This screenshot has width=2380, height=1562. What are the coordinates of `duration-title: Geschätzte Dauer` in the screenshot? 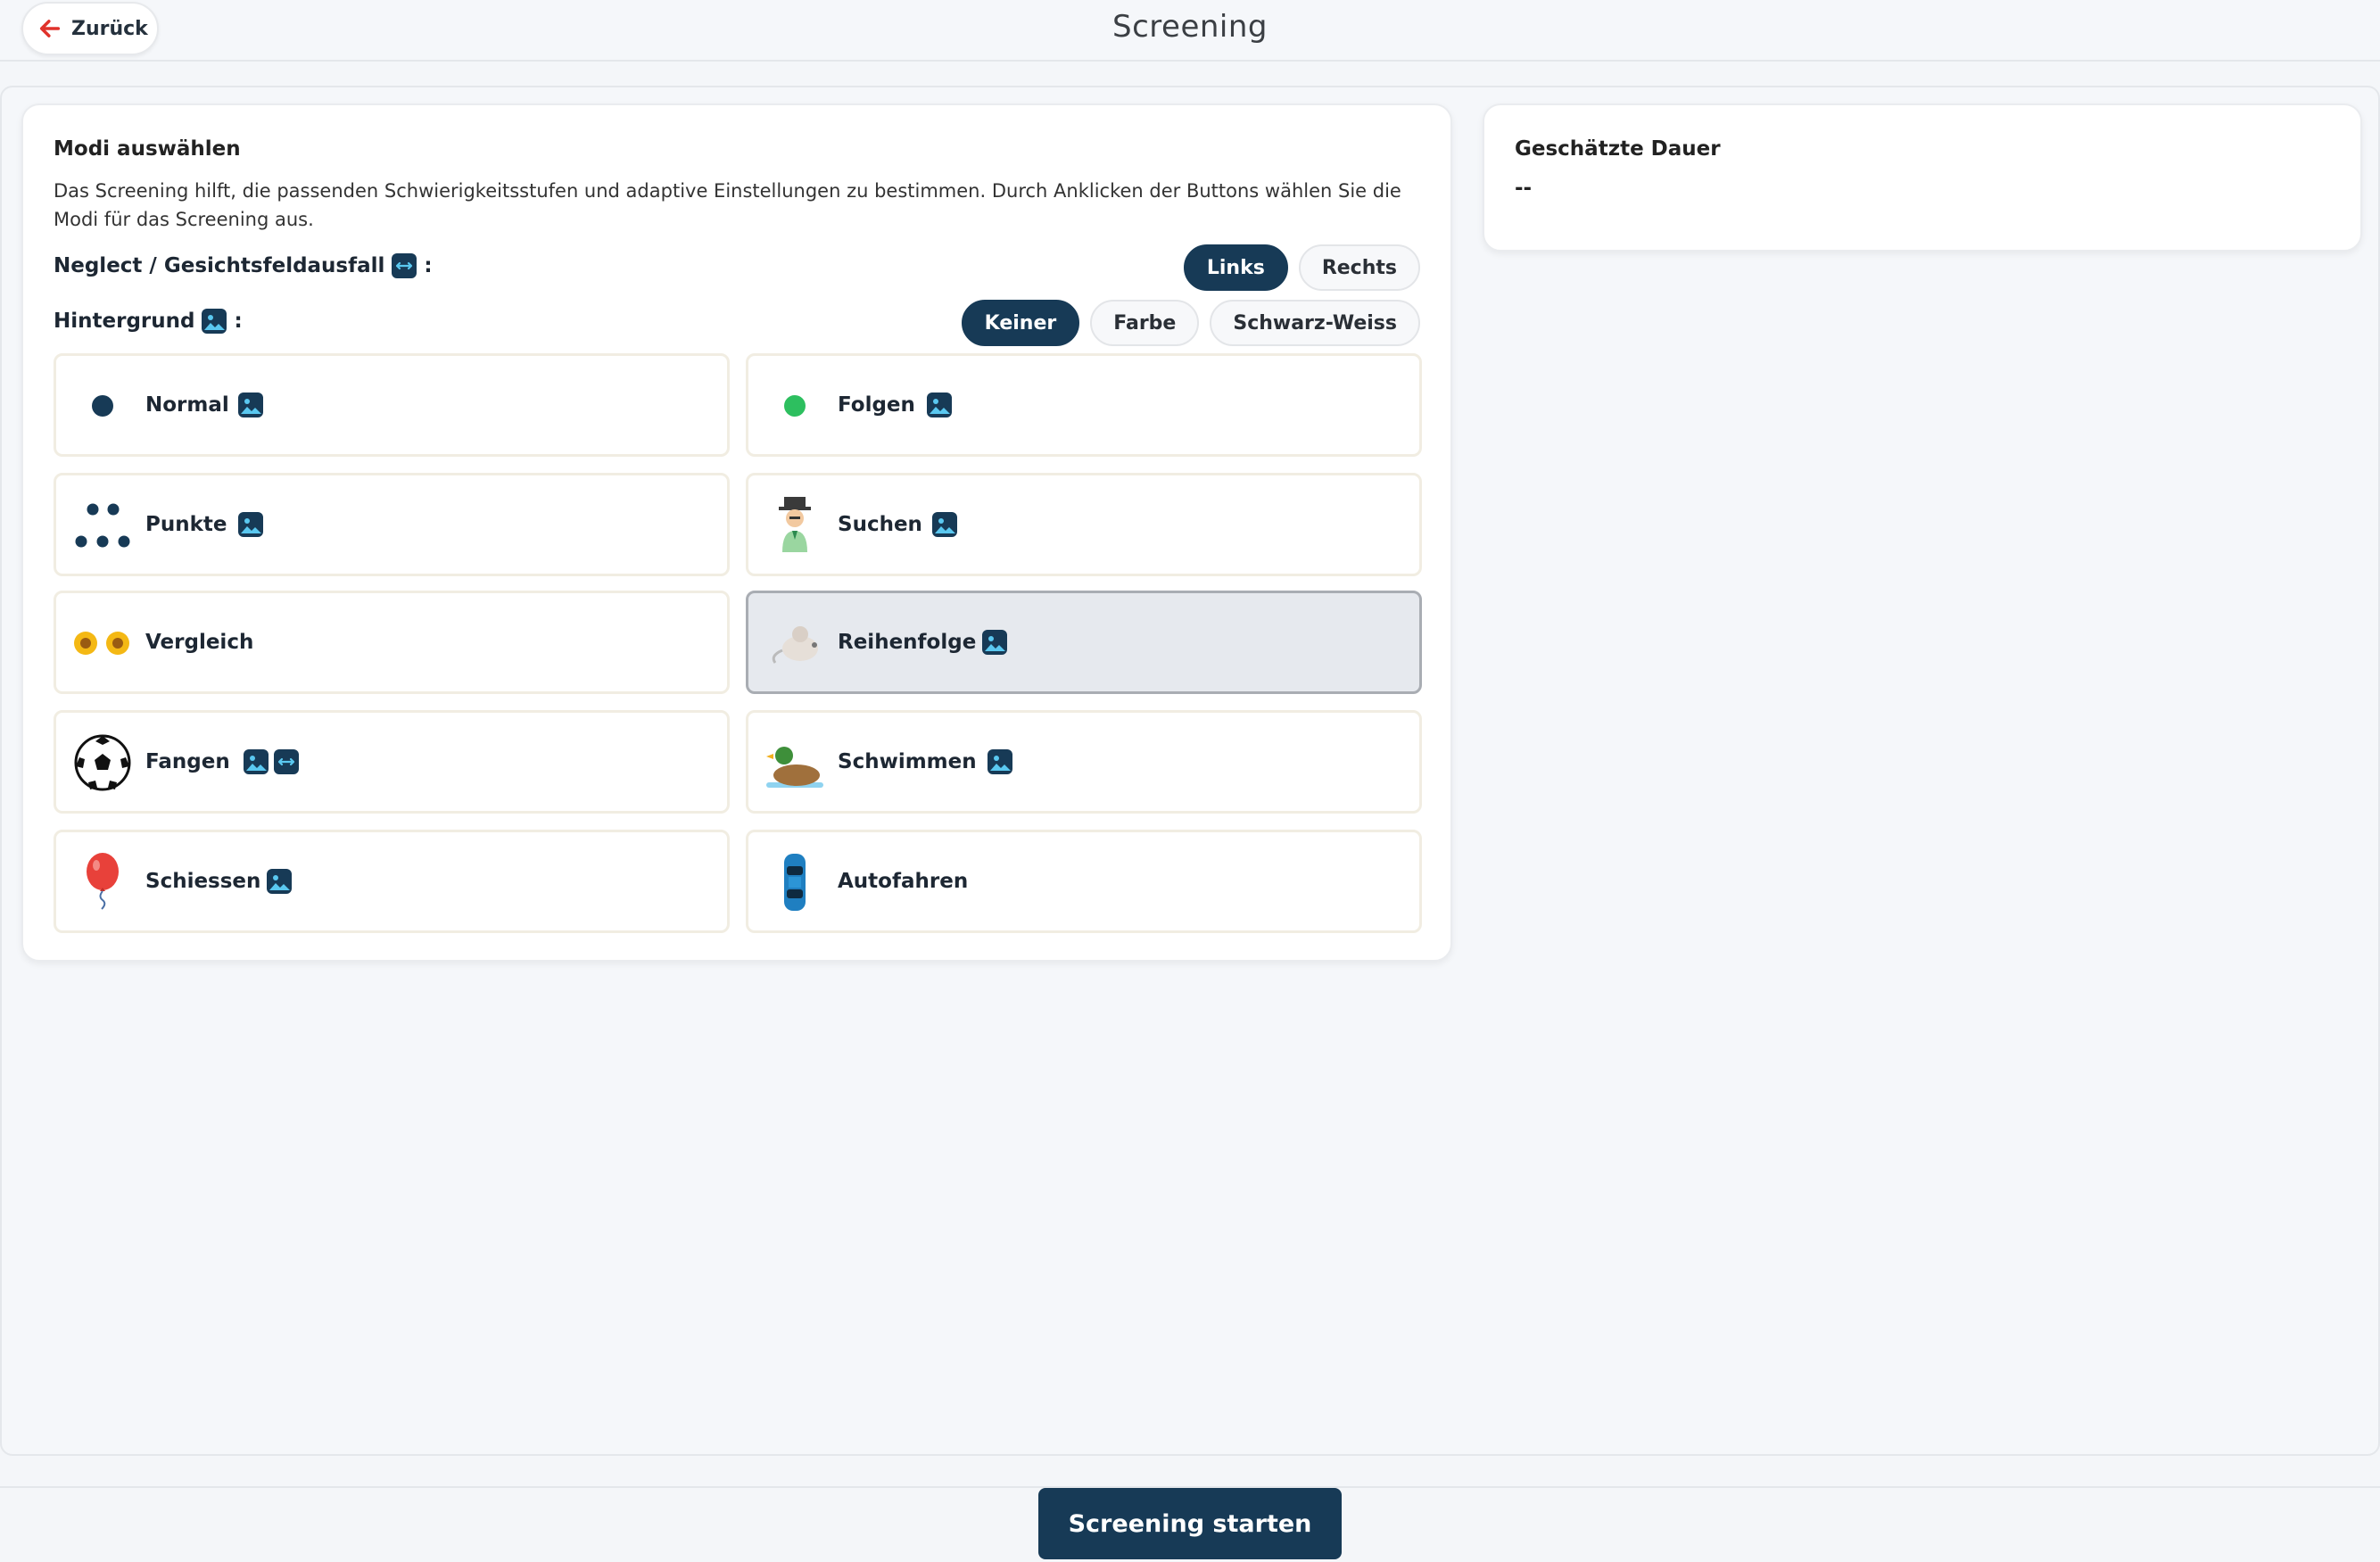 It's located at (1618, 149).